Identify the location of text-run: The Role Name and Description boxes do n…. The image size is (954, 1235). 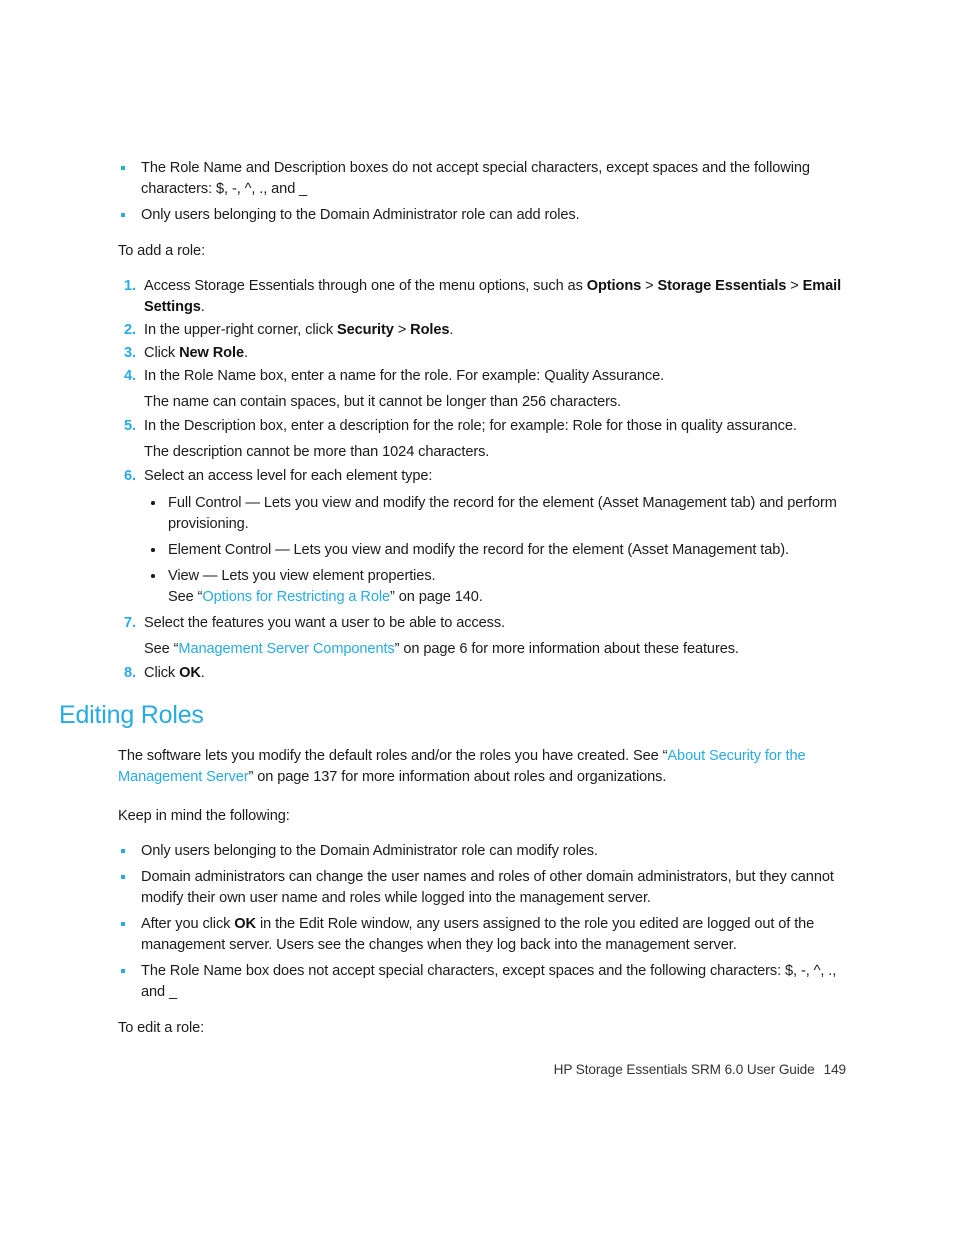
(475, 178).